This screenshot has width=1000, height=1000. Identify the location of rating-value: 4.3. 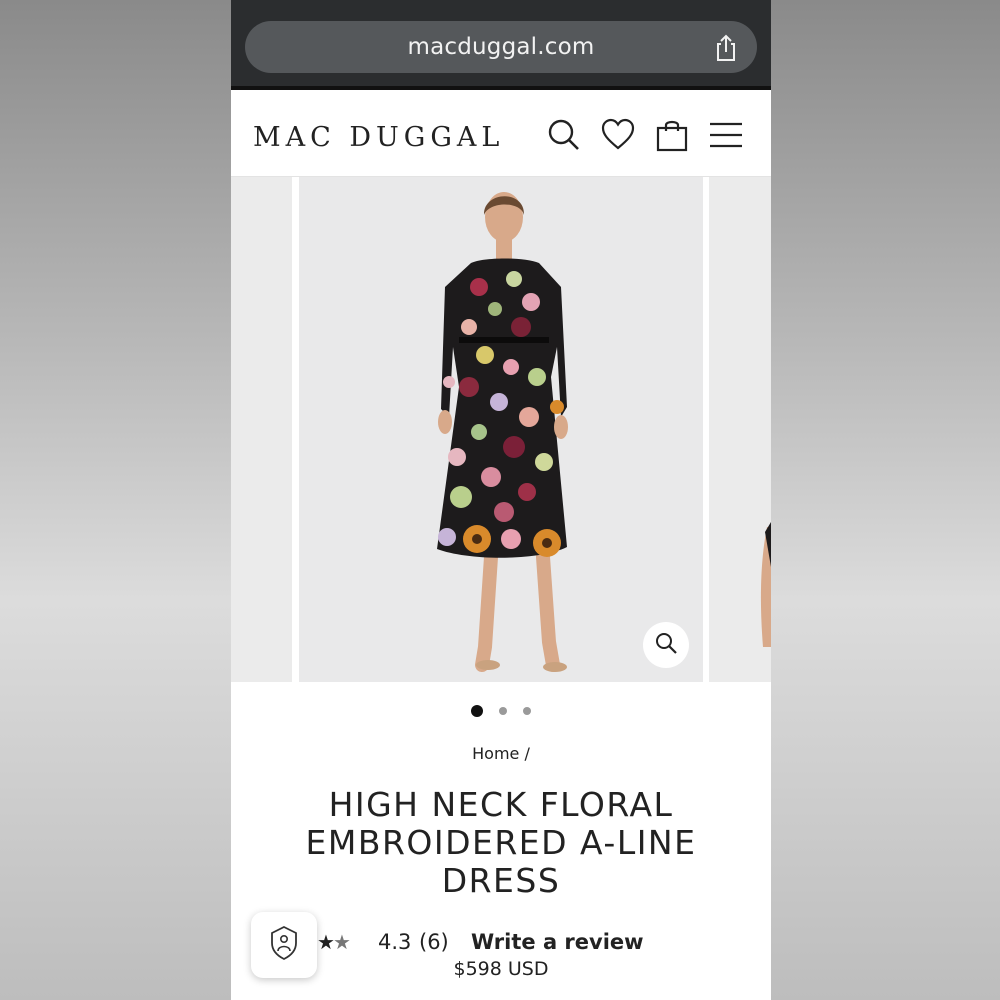
(395, 942).